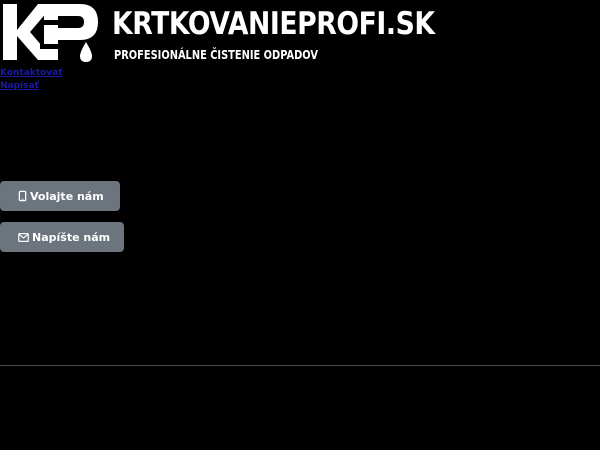 The image size is (600, 450). What do you see at coordinates (273, 24) in the screenshot?
I see `logo-wordmark: KRTKOVANIEPROFI.SK` at bounding box center [273, 24].